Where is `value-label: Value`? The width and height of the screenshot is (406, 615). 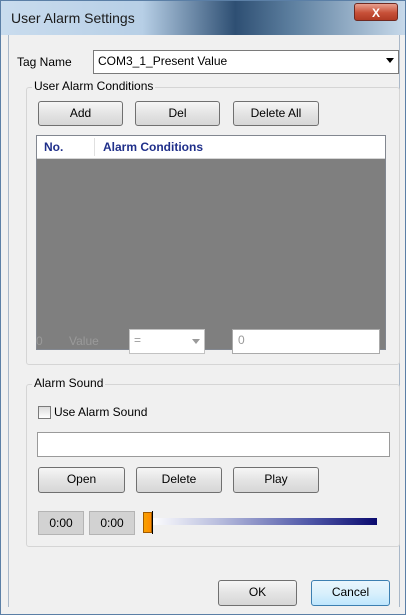 value-label: Value is located at coordinates (84, 341).